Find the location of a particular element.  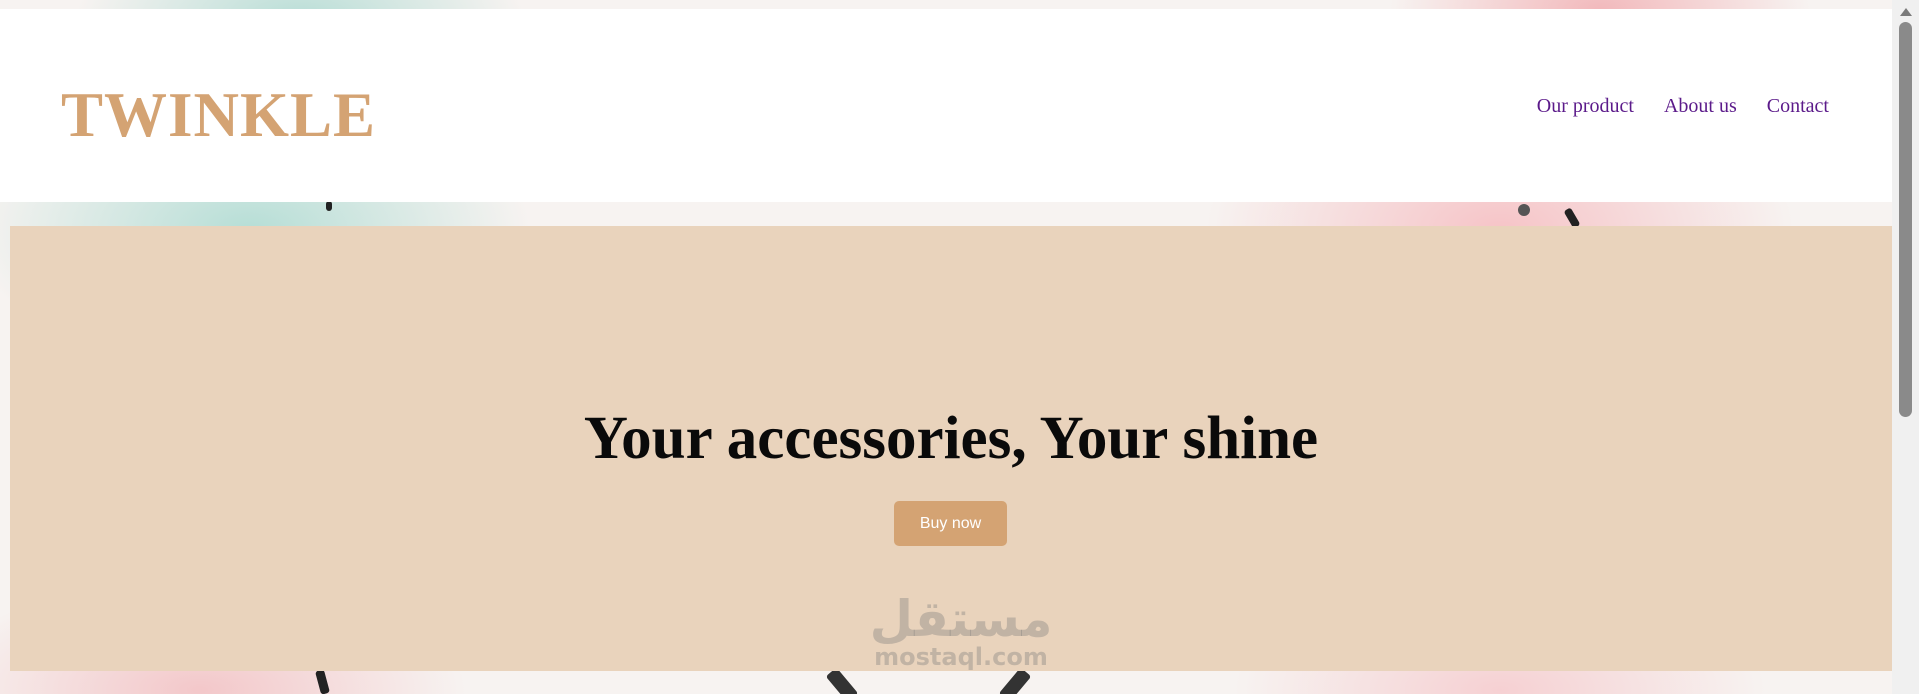

nav-link-about-us: About us is located at coordinates (1700, 106).